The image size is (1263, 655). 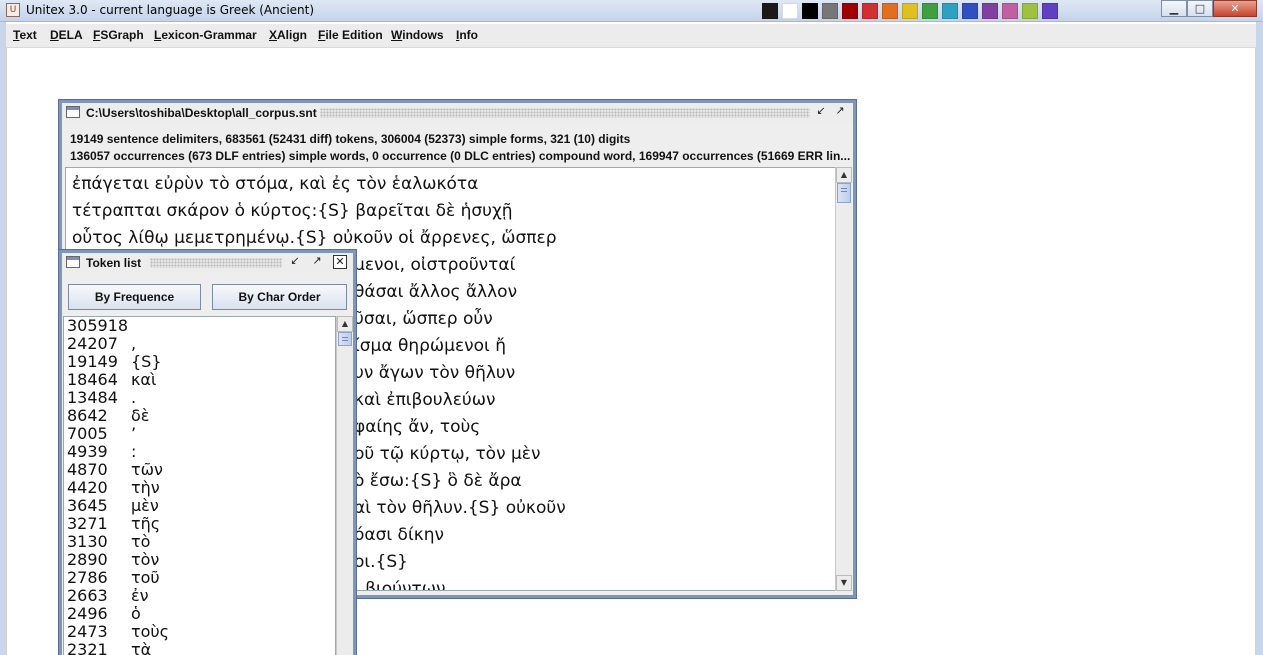 I want to click on token-count: 2663, so click(x=87, y=595).